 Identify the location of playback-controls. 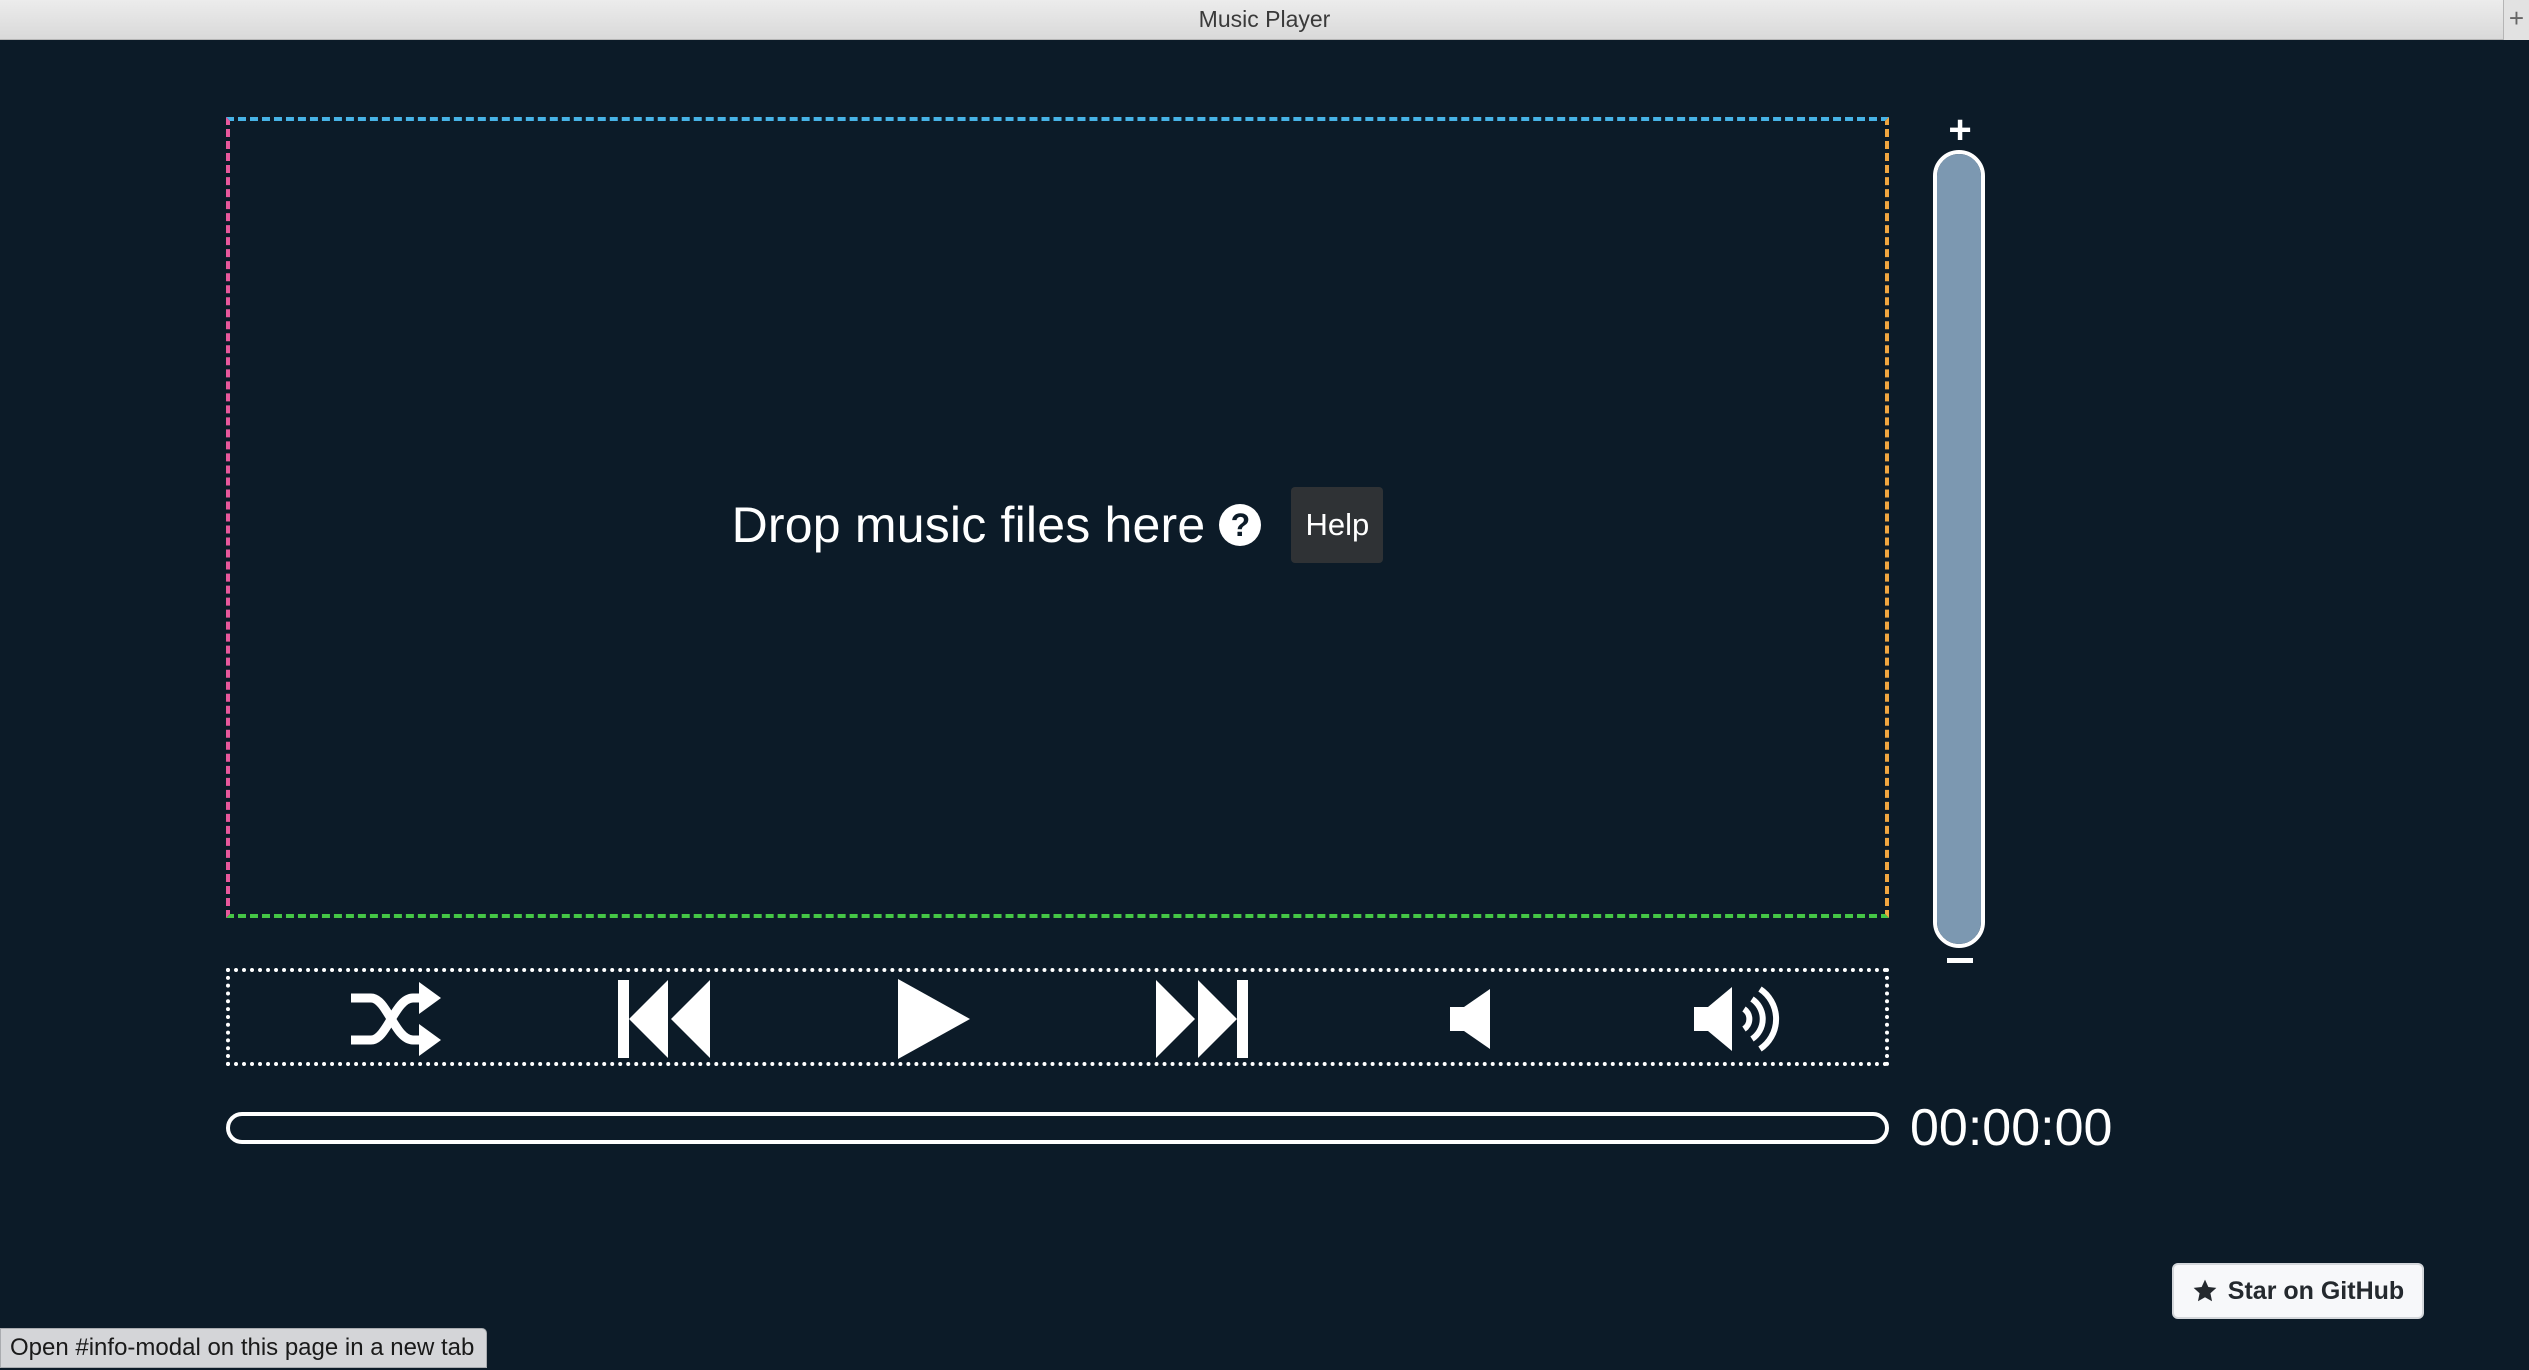
(1057, 1017).